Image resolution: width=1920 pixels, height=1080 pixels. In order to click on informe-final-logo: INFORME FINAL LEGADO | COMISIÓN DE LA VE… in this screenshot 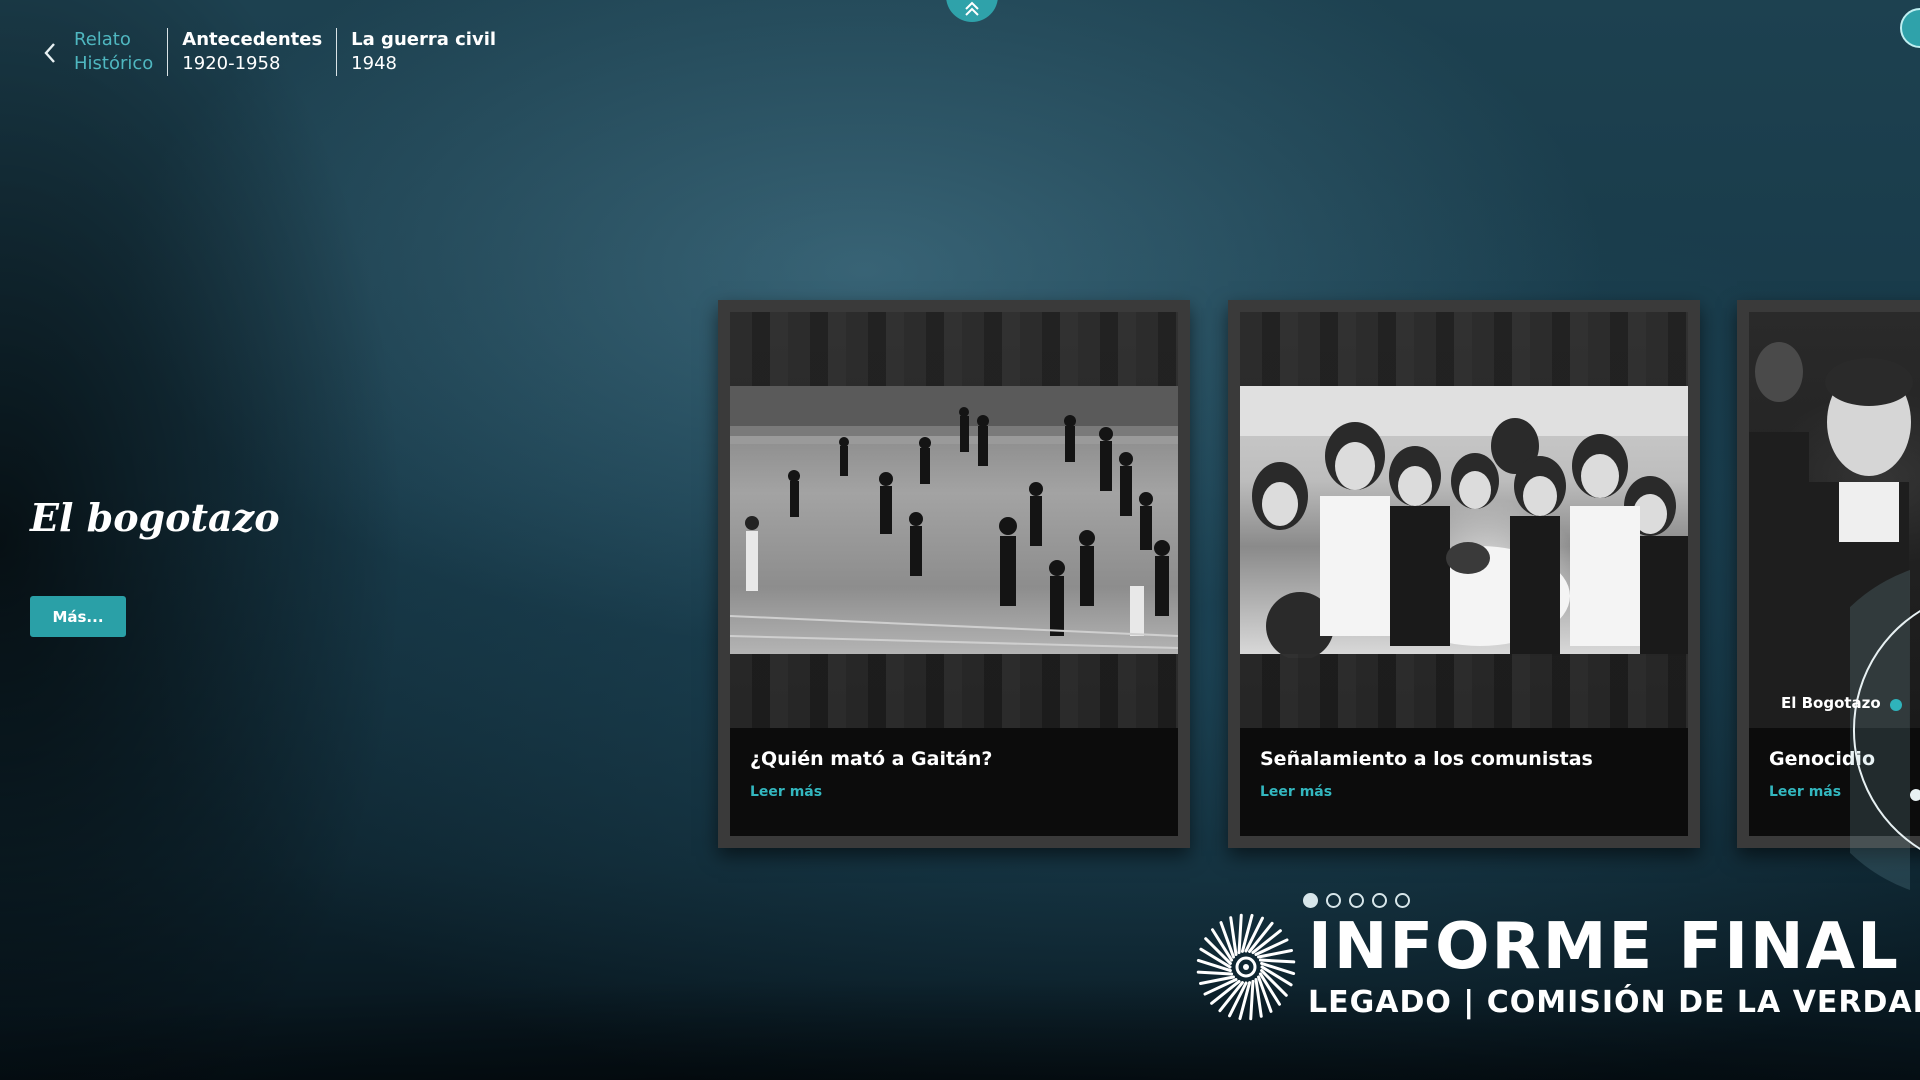, I will do `click(1558, 967)`.